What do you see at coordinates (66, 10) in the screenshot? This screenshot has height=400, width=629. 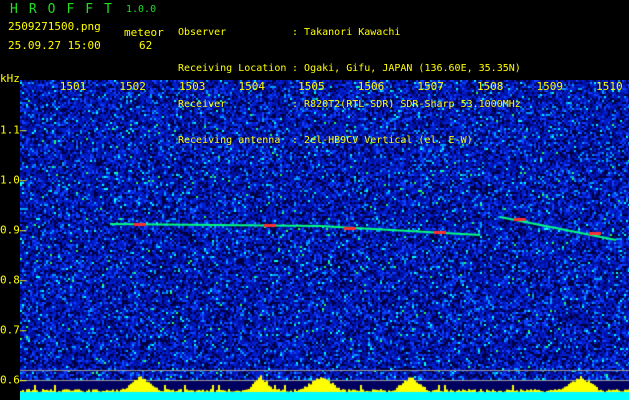 I see `app-logo: HROFFT` at bounding box center [66, 10].